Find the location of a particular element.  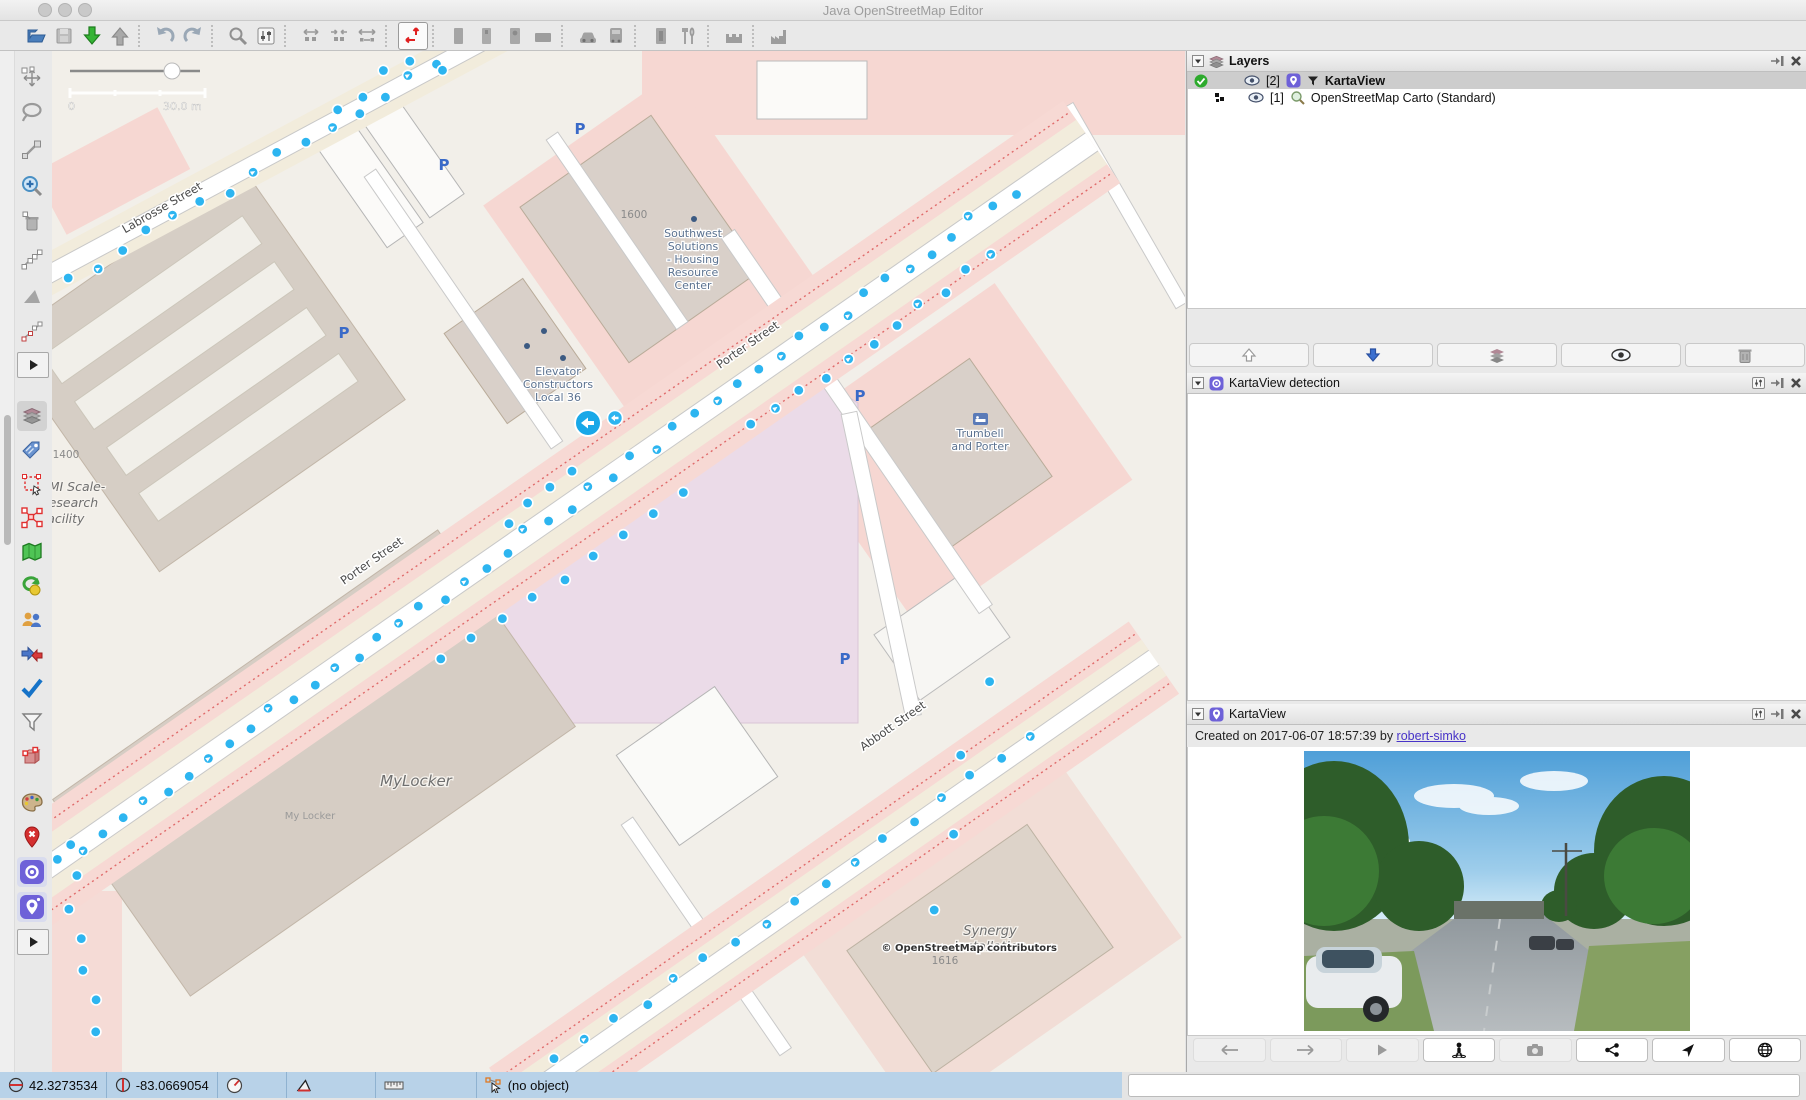

toggle-authors-panel is located at coordinates (32, 620).